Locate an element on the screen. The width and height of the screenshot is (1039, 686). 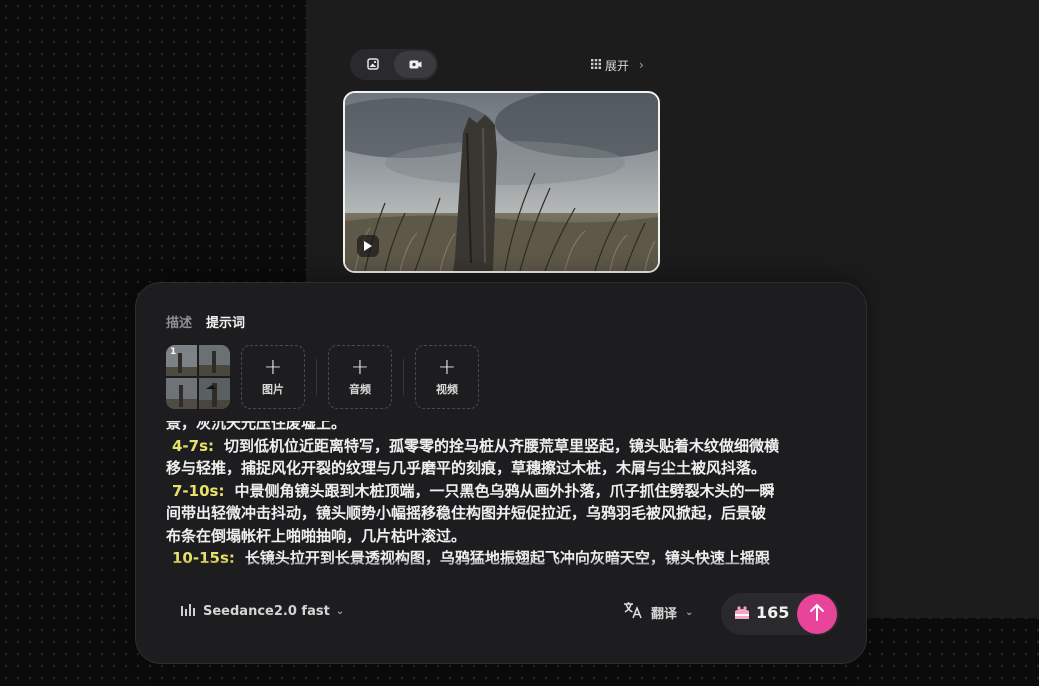
play-button is located at coordinates (368, 246).